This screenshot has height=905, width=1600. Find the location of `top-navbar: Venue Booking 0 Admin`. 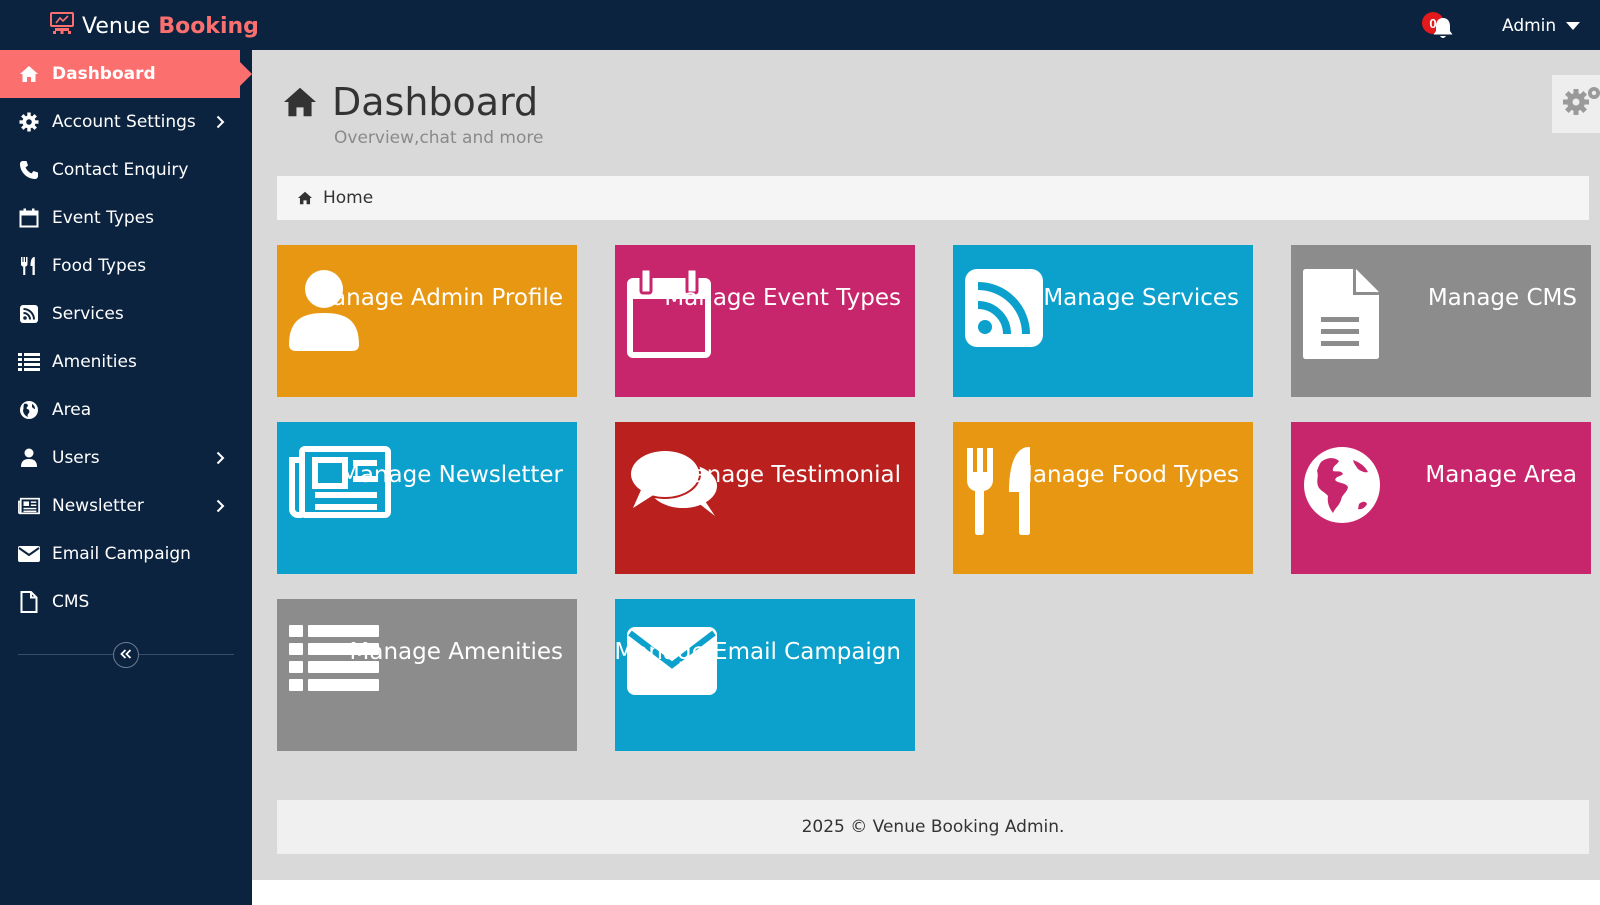

top-navbar: Venue Booking 0 Admin is located at coordinates (800, 25).